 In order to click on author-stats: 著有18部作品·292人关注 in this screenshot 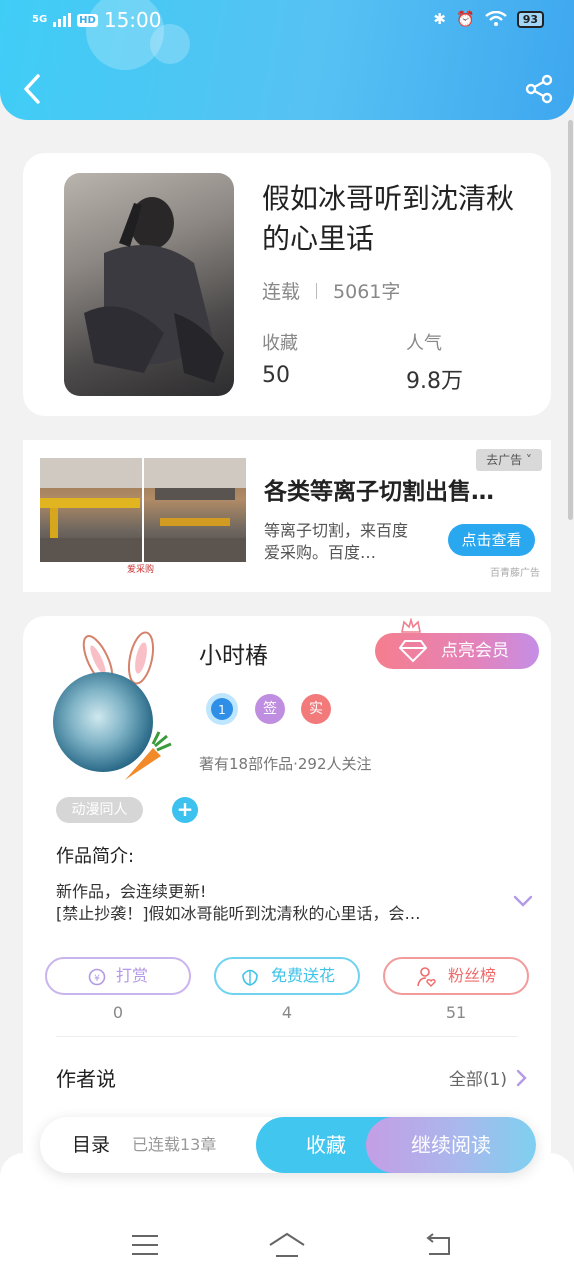, I will do `click(285, 764)`.